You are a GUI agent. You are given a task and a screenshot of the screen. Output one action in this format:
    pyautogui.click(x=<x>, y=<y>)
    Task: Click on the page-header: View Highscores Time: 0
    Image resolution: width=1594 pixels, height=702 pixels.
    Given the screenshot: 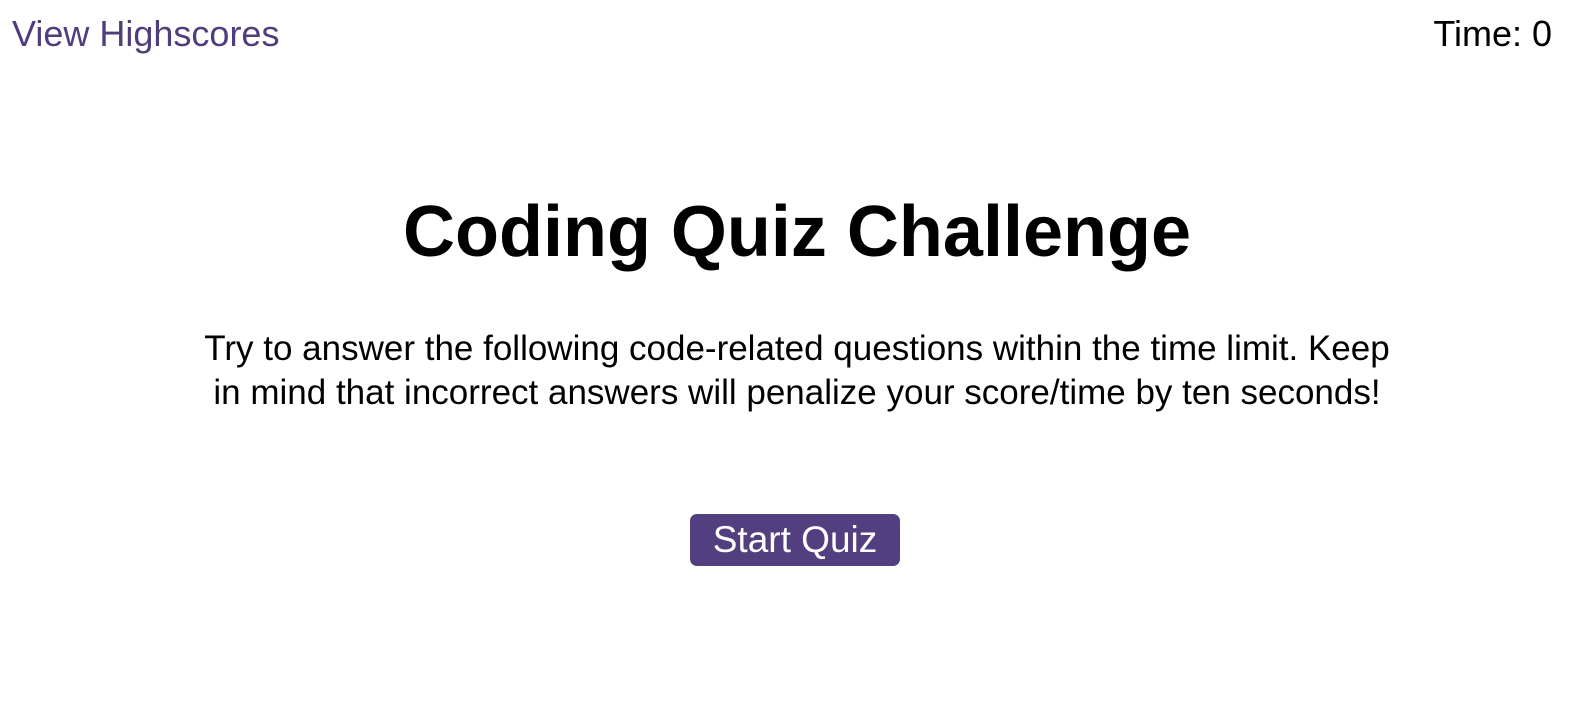 What is the action you would take?
    pyautogui.click(x=797, y=35)
    